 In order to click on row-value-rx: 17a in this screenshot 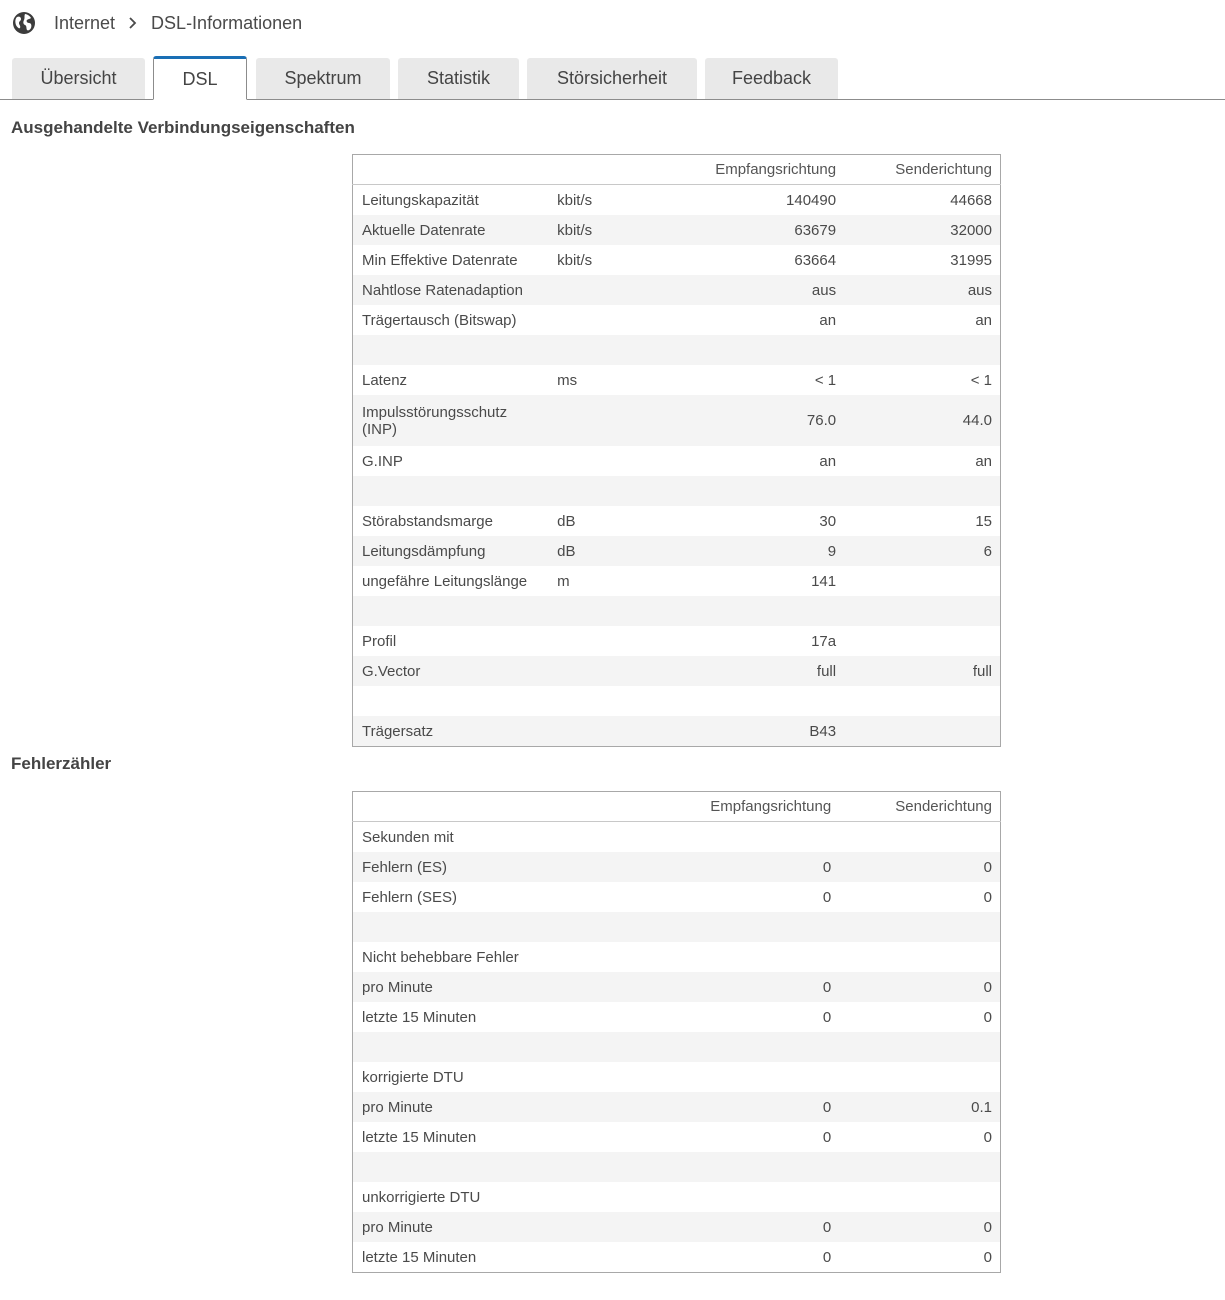, I will do `click(745, 641)`.